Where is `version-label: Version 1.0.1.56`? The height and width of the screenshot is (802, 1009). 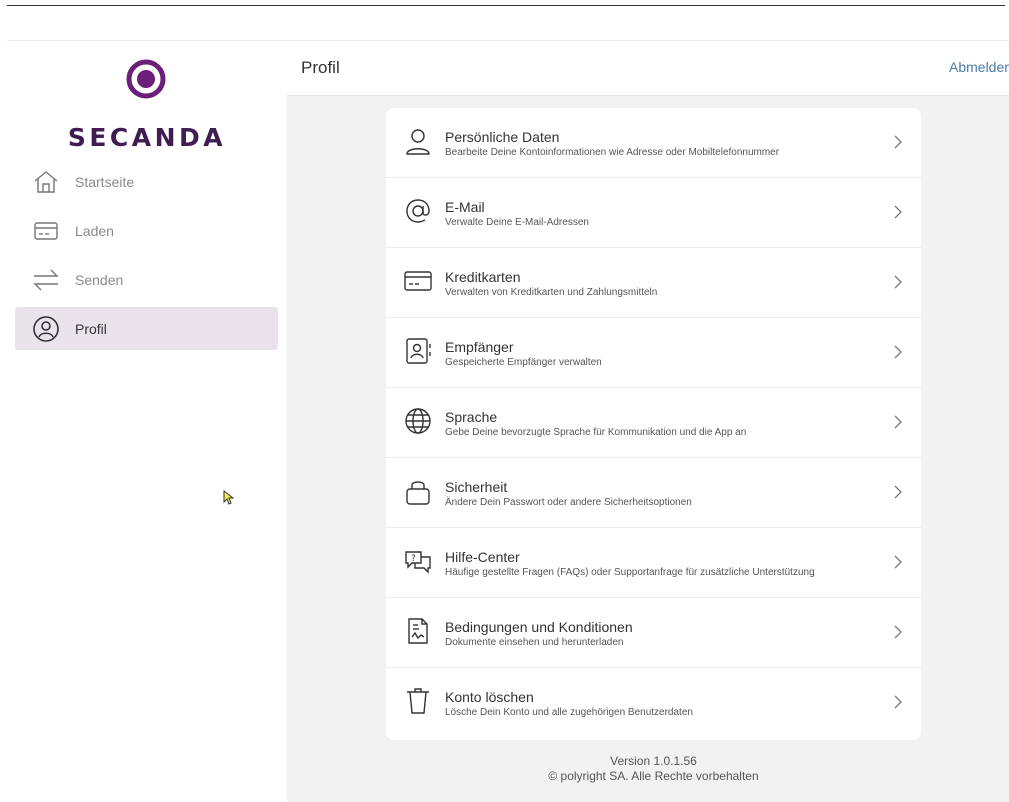 version-label: Version 1.0.1.56 is located at coordinates (653, 761).